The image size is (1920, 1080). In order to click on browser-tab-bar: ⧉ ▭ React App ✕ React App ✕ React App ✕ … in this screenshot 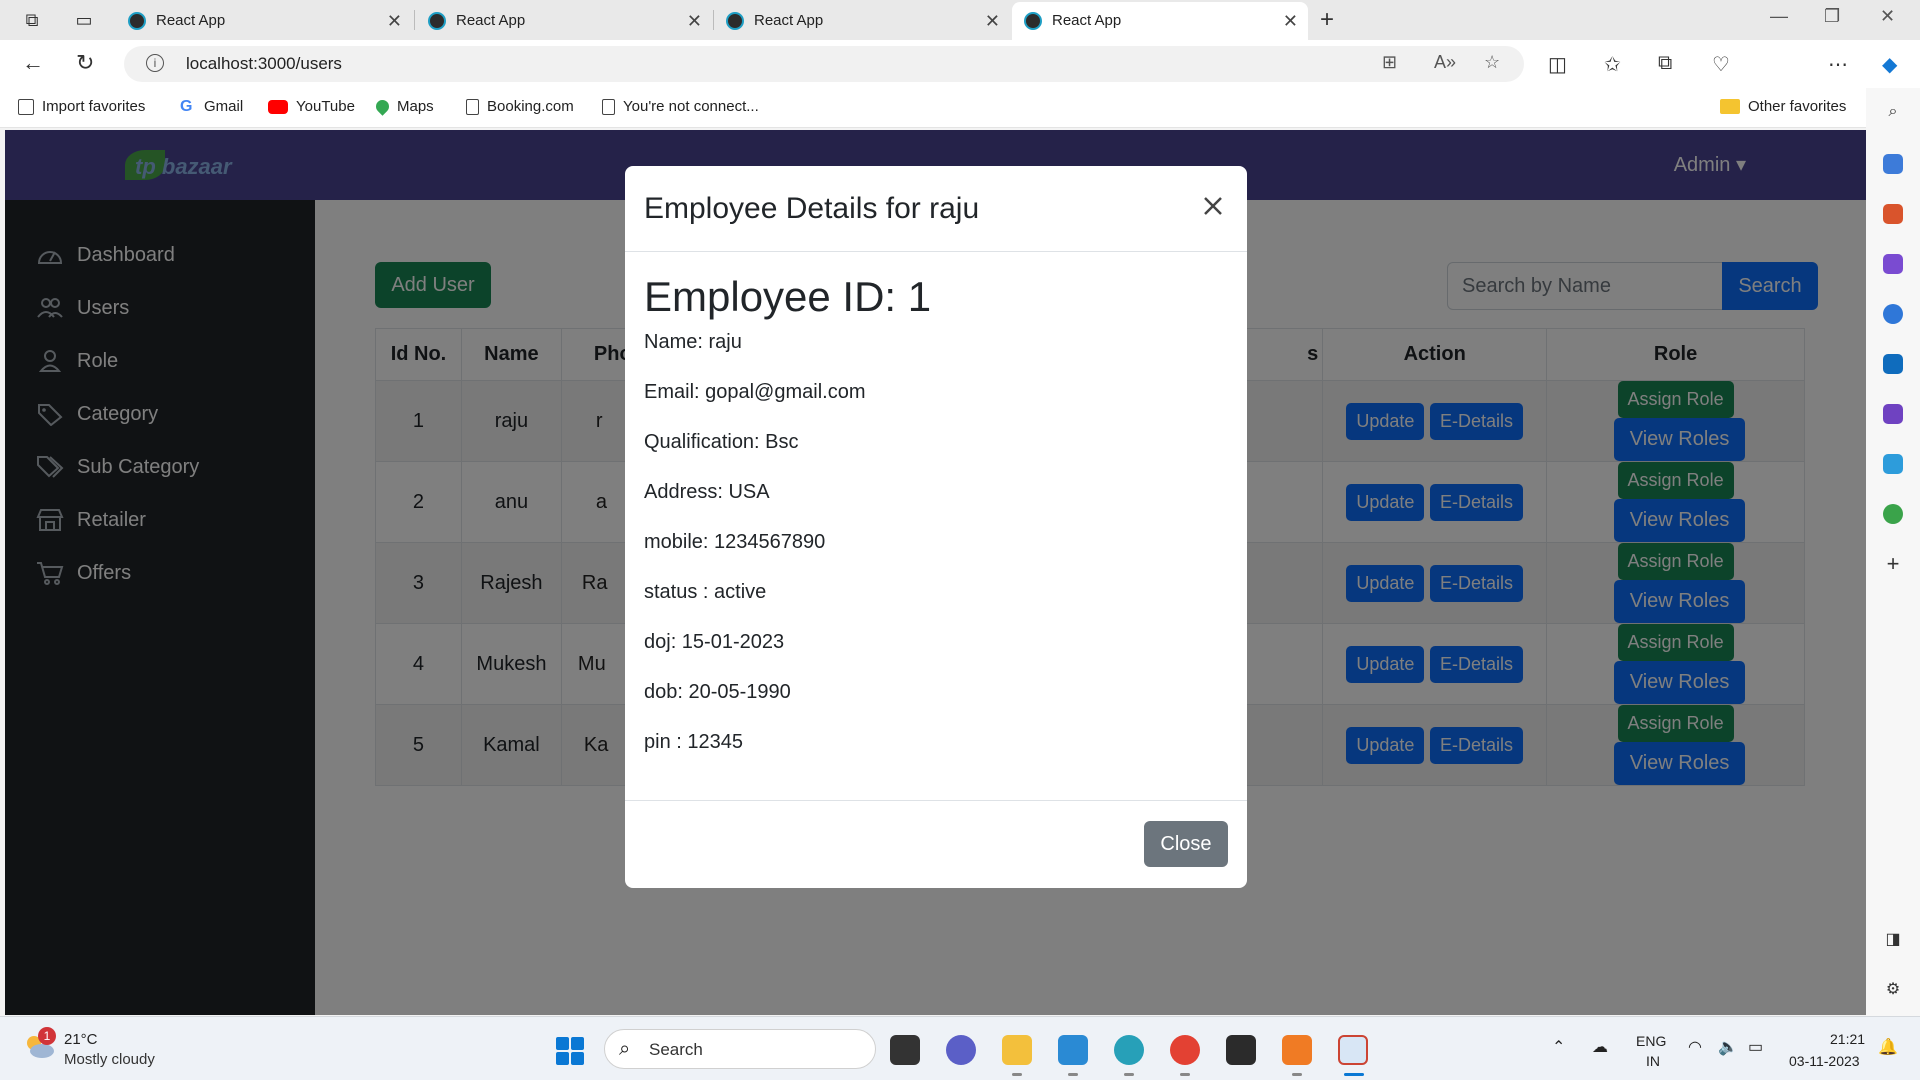, I will do `click(960, 20)`.